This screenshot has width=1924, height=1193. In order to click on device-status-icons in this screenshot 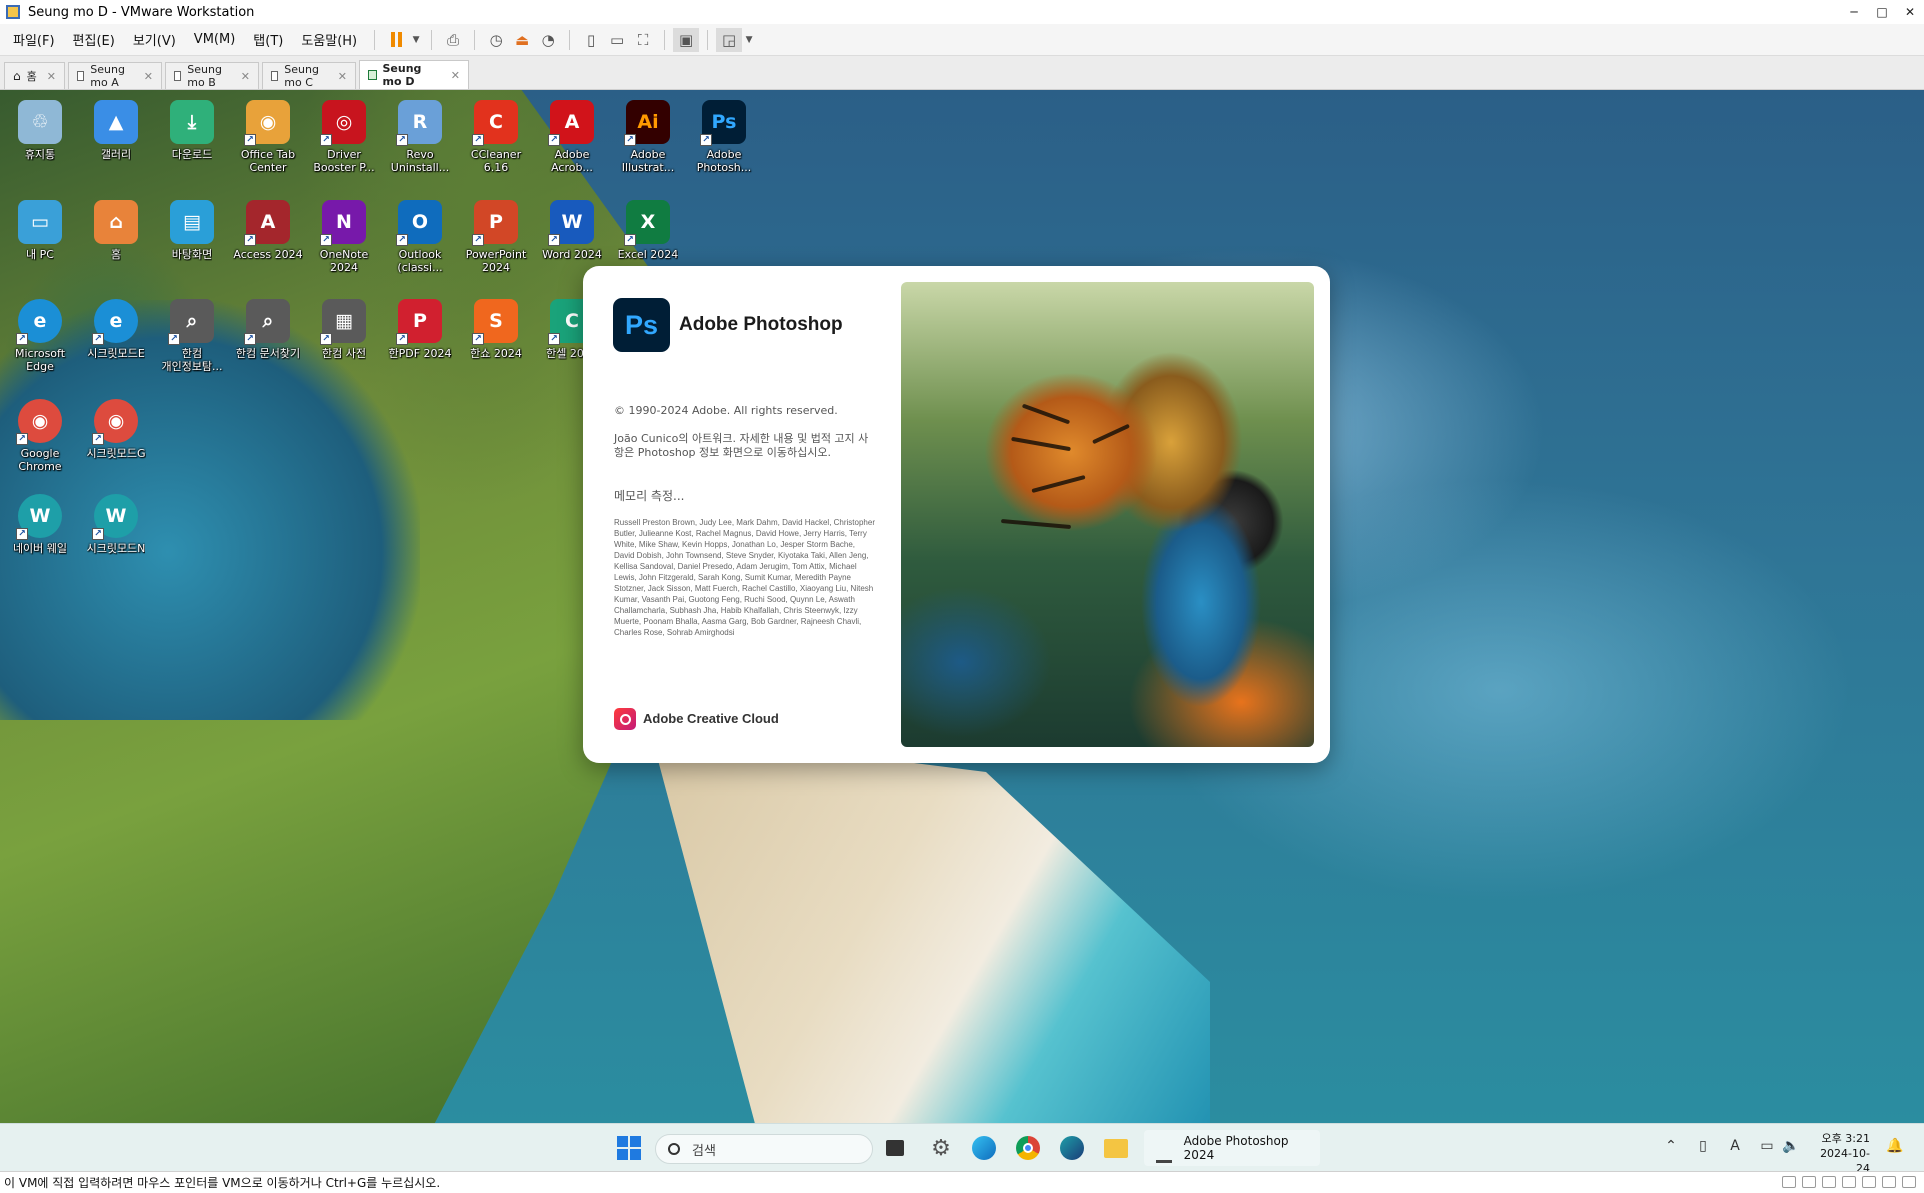, I will do `click(1849, 1182)`.